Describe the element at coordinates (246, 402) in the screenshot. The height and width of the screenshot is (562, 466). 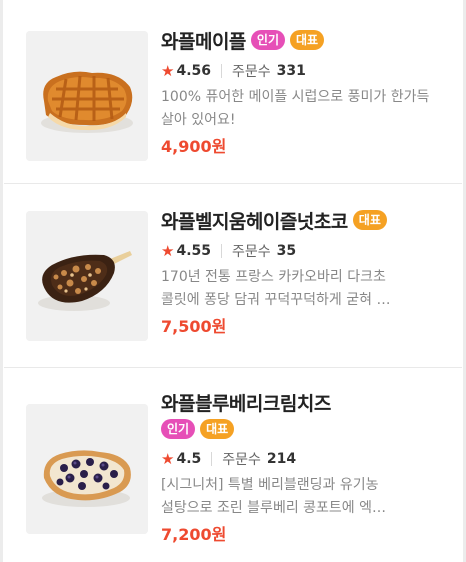
I see `menu-item-title: 와플블루베리크림치즈` at that location.